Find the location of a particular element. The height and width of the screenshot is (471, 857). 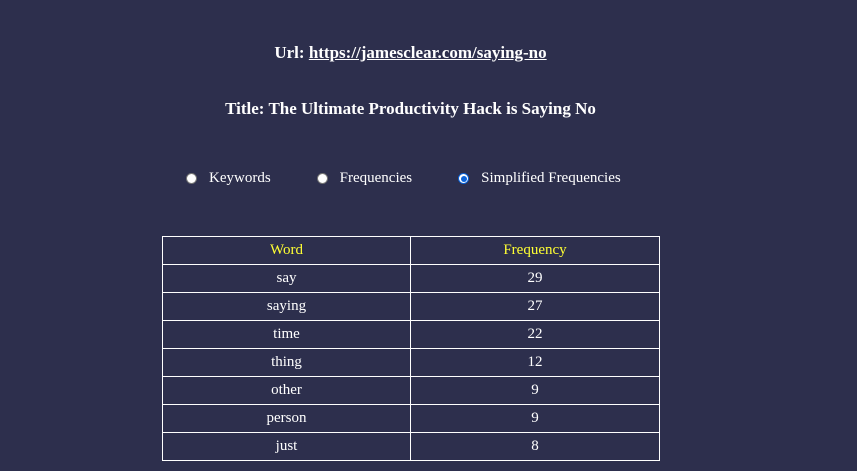

table-row: saying 27 is located at coordinates (411, 306).